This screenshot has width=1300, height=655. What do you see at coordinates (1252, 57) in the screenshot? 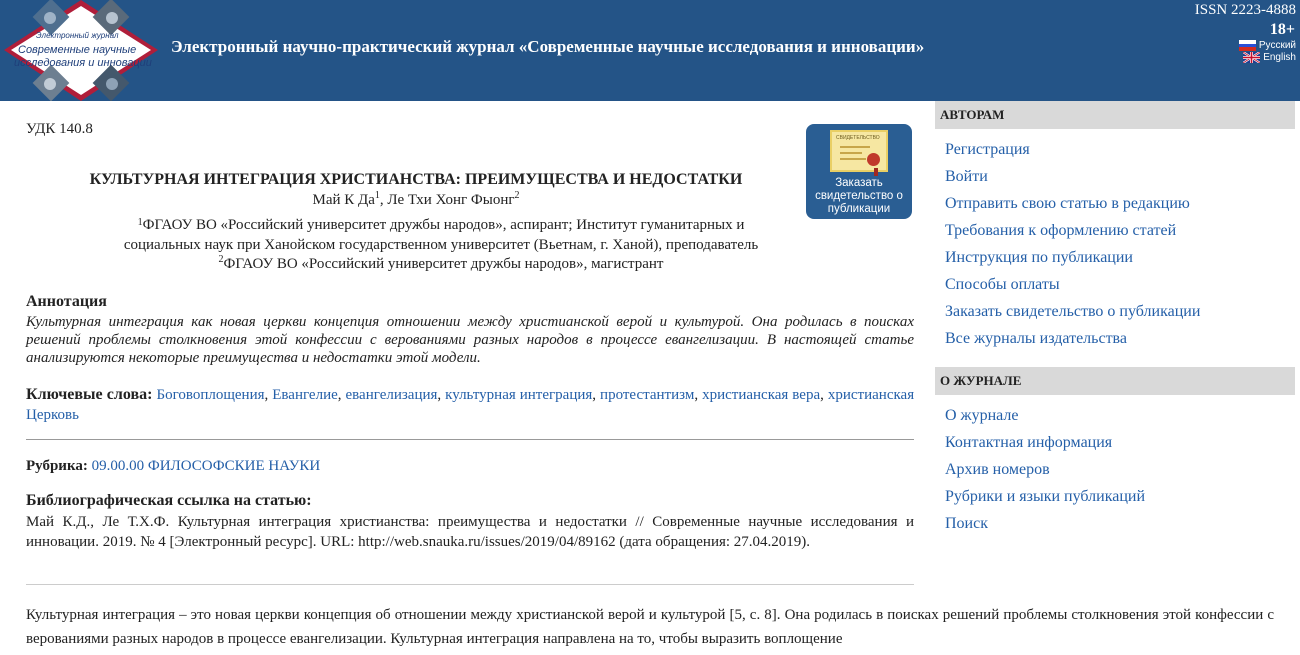
I see `uk-flag-icon` at bounding box center [1252, 57].